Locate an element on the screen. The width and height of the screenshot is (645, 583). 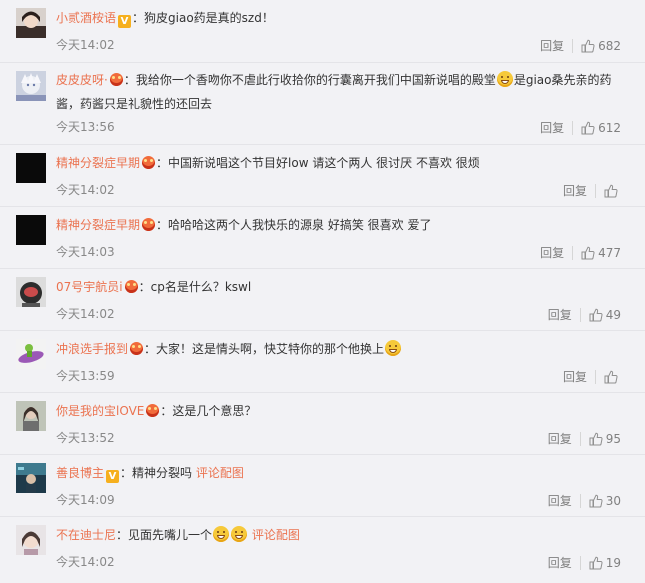
like-button: 477 is located at coordinates (601, 253).